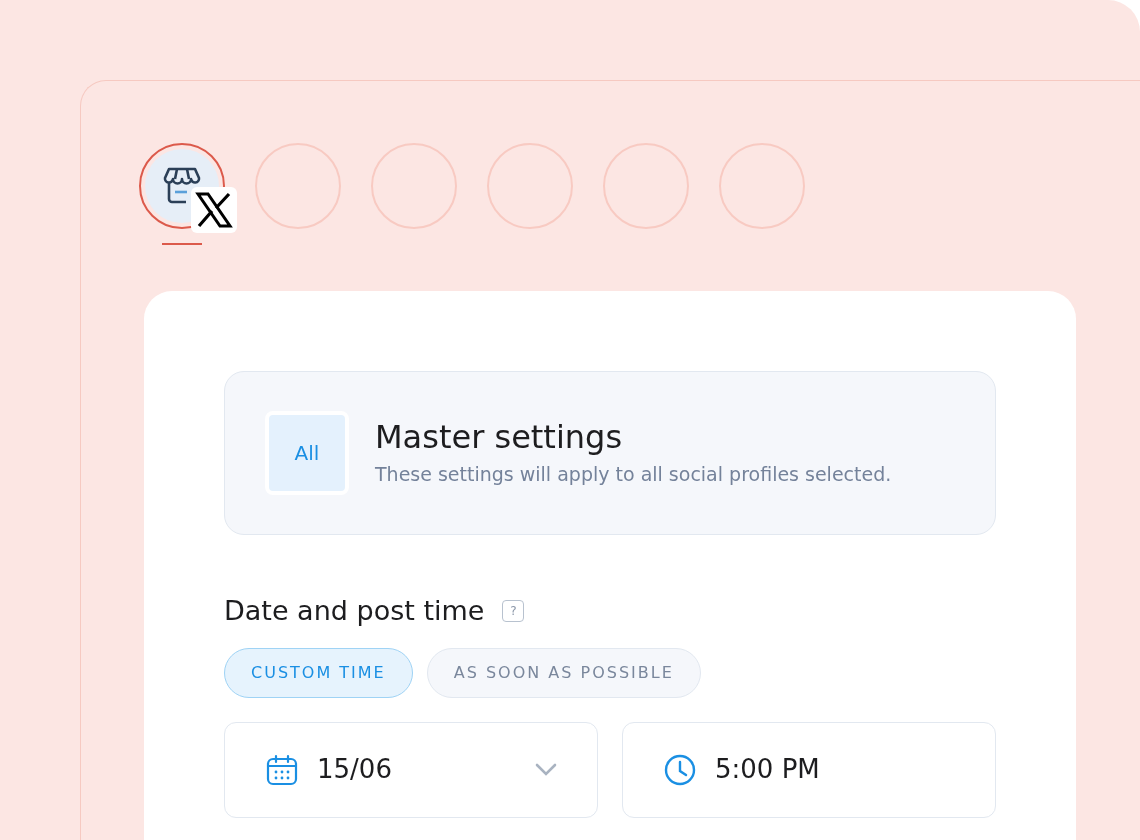 The image size is (1140, 840). I want to click on time-value: 5:00 PM, so click(767, 769).